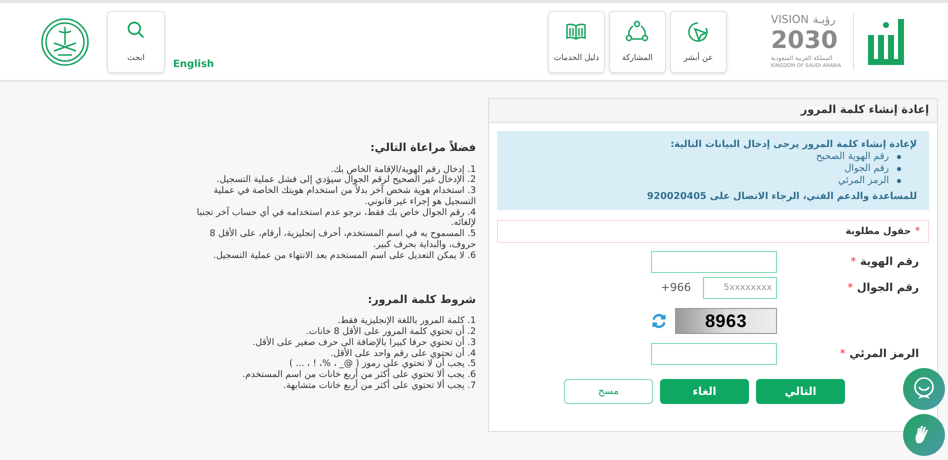  I want to click on info-item: رقم الجوال, so click(866, 168).